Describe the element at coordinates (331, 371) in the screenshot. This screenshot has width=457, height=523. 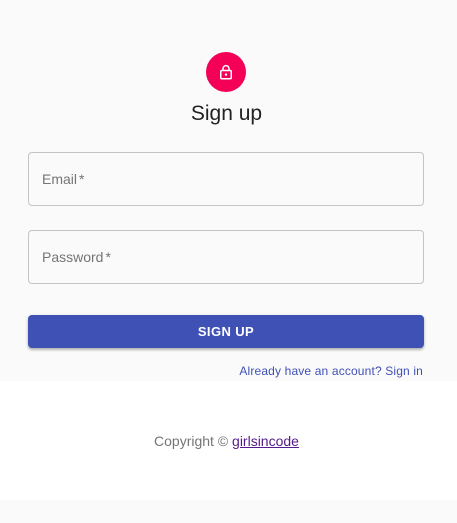
I see `sign-in-link: Already have an account? Sign in` at that location.